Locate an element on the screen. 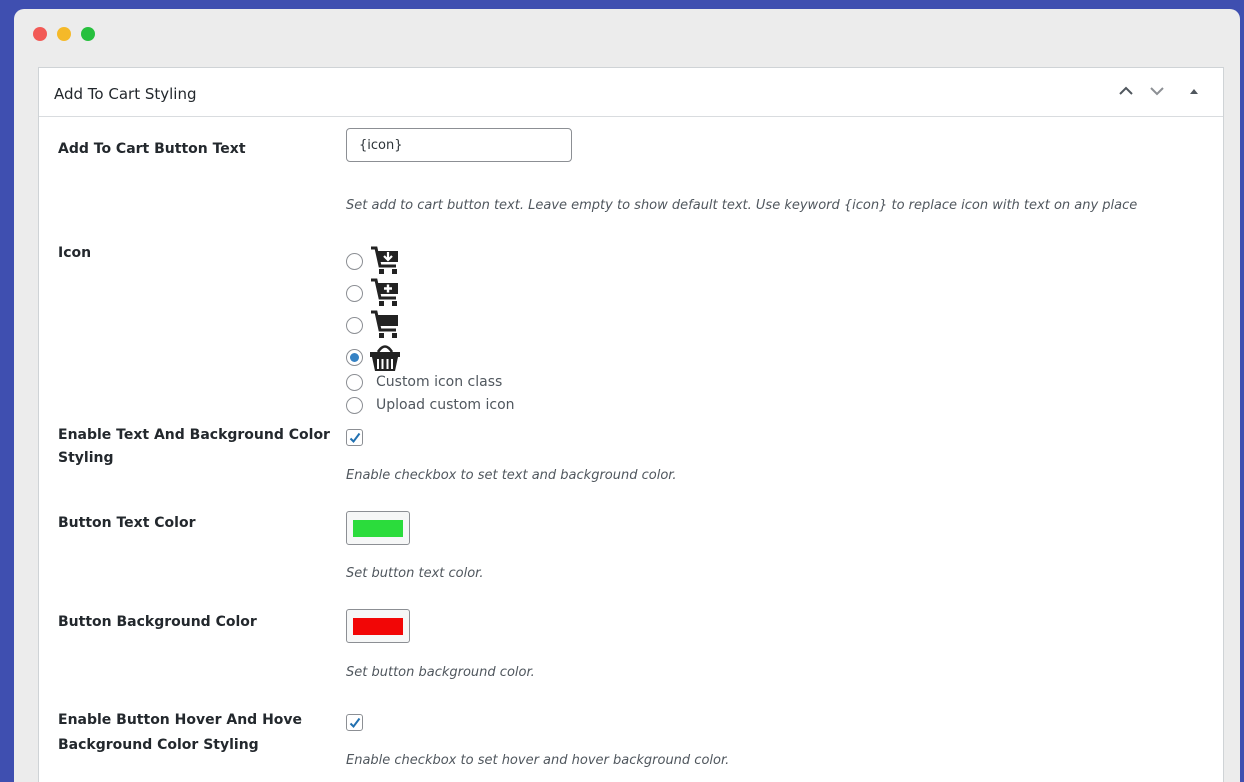 The height and width of the screenshot is (782, 1244). icon-label: Icon is located at coordinates (75, 253).